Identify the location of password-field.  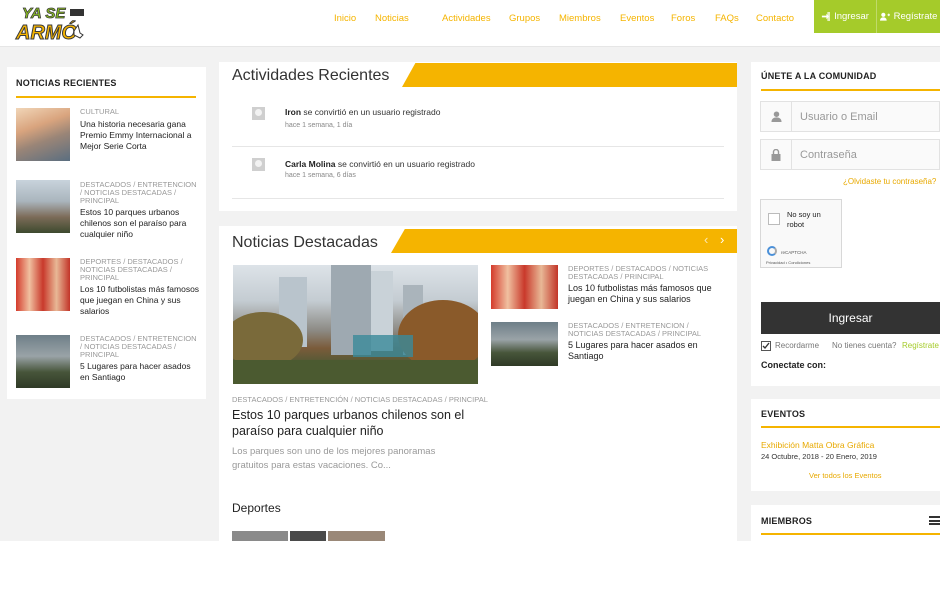
(850, 154).